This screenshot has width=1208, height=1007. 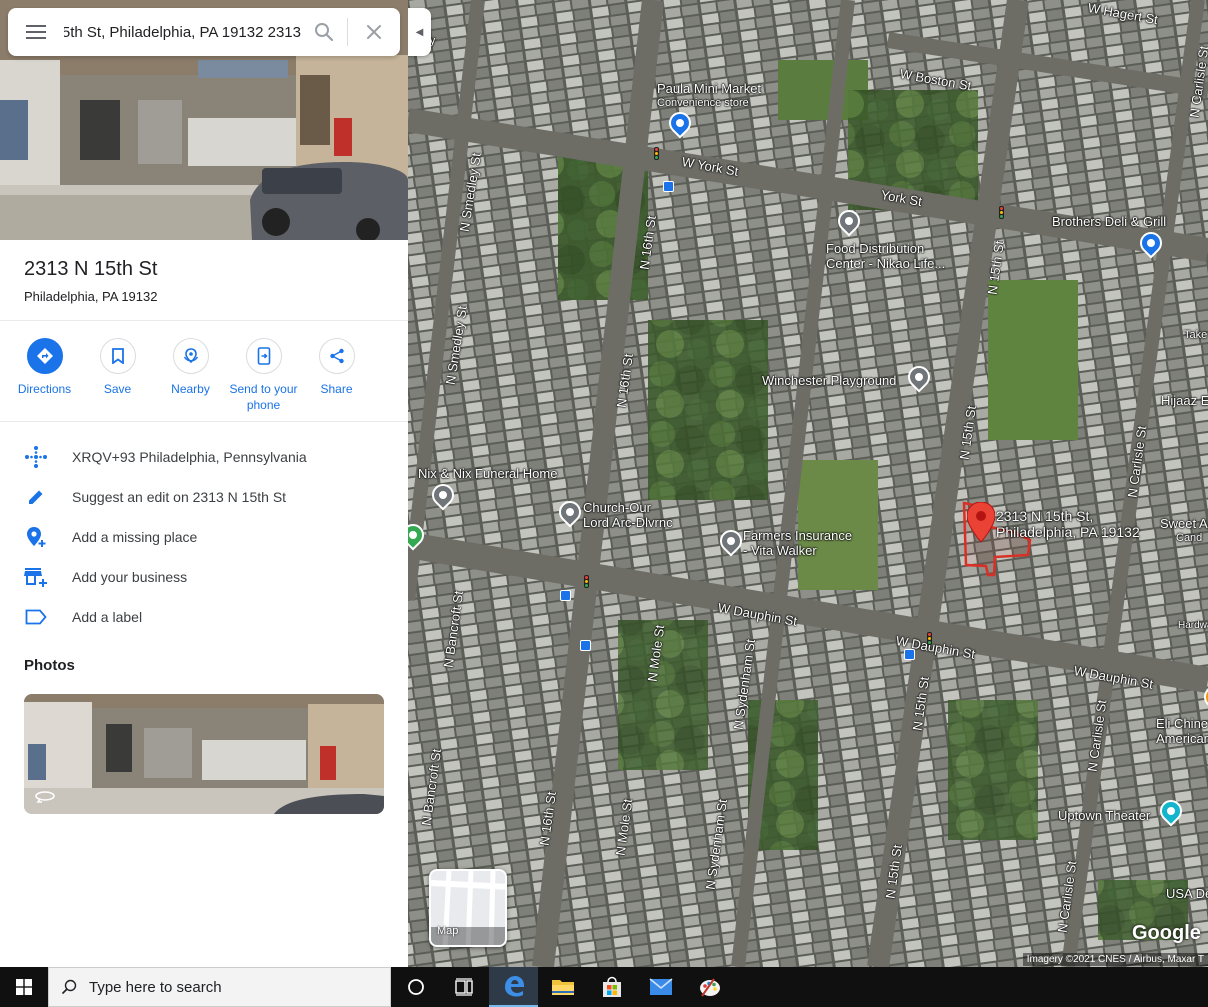 I want to click on photo-thumbnail, so click(x=204, y=754).